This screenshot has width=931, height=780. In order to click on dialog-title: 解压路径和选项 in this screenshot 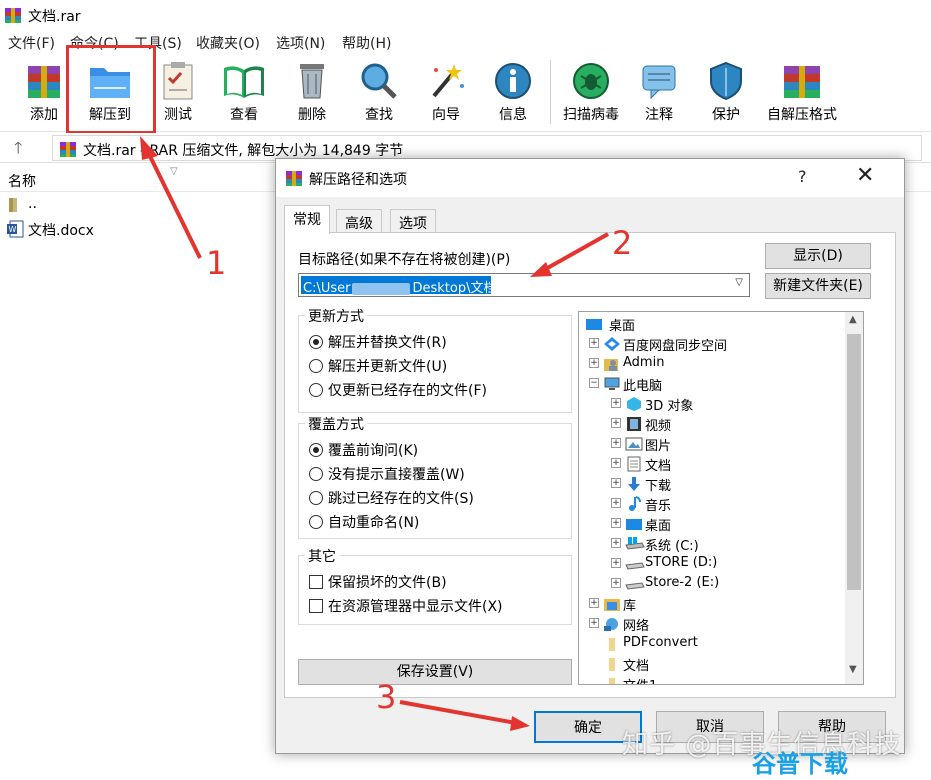, I will do `click(358, 180)`.